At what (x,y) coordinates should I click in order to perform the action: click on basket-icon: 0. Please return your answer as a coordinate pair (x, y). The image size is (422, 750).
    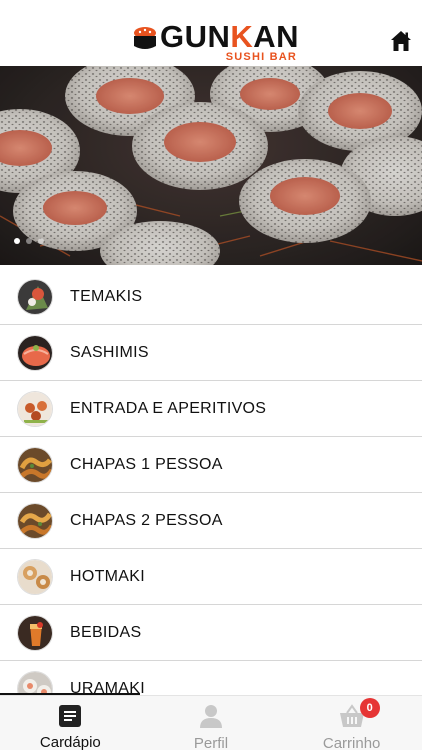
    Looking at the image, I should click on (359, 713).